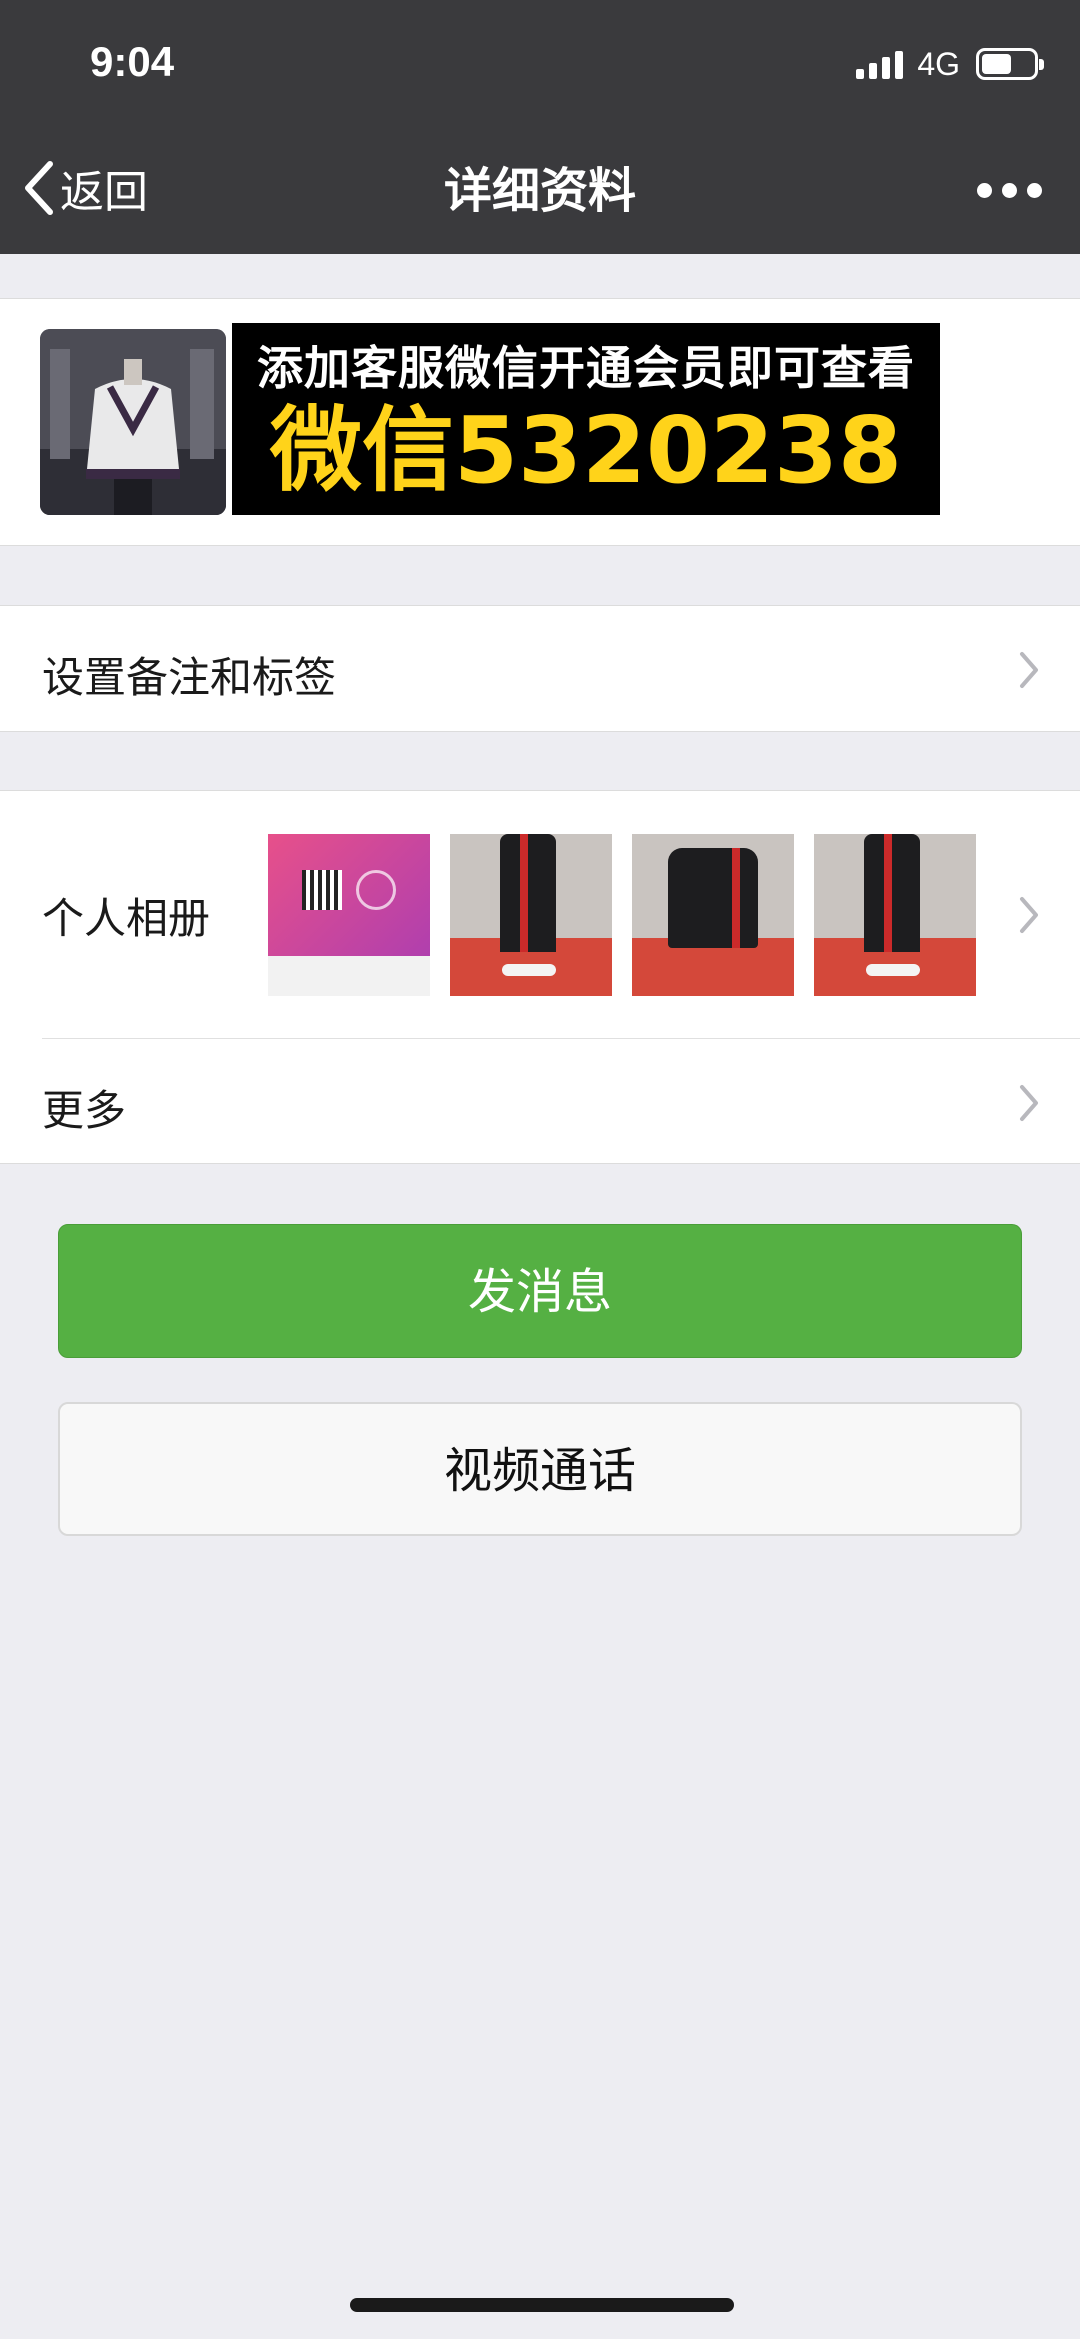 This screenshot has height=2339, width=1080. Describe the element at coordinates (540, 1102) in the screenshot. I see `more-cell: 更多` at that location.